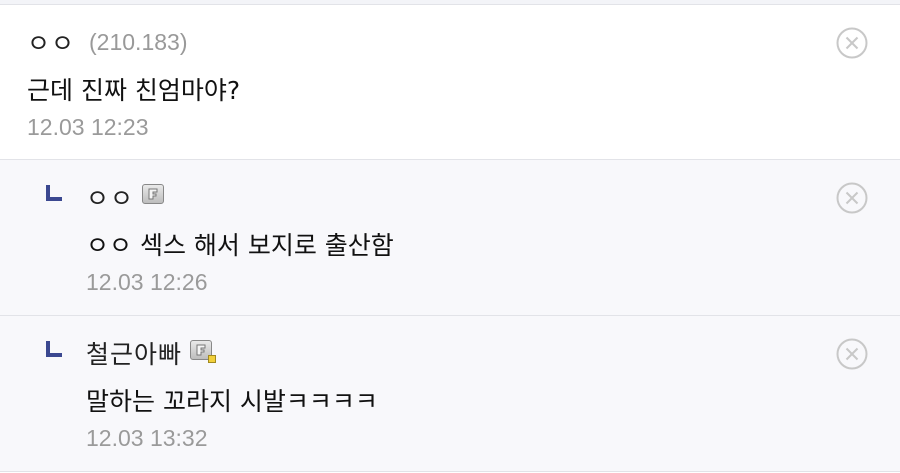 This screenshot has height=473, width=900. I want to click on comment-text: 근데 진짜 친엄마야?, so click(134, 90).